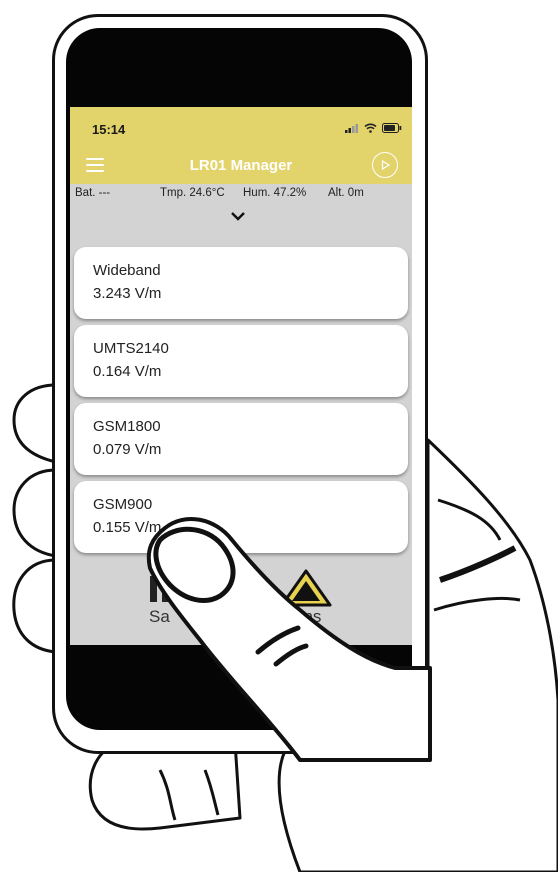 This screenshot has width=558, height=872. Describe the element at coordinates (123, 504) in the screenshot. I see `band-name: GSM900` at that location.